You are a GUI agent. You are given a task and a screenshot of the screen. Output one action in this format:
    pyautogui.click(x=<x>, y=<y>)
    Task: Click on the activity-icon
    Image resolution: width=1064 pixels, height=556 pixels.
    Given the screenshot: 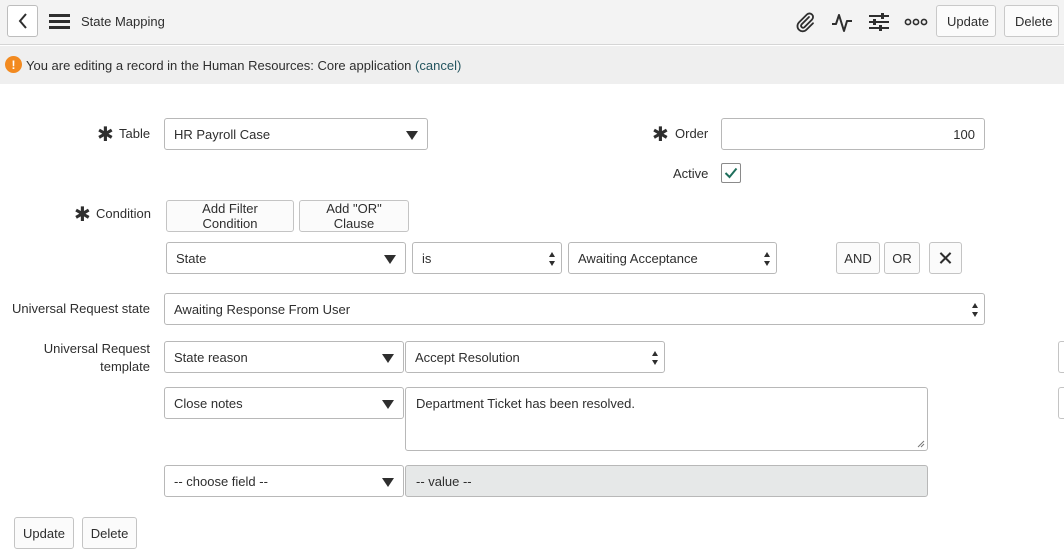 What is the action you would take?
    pyautogui.click(x=842, y=23)
    